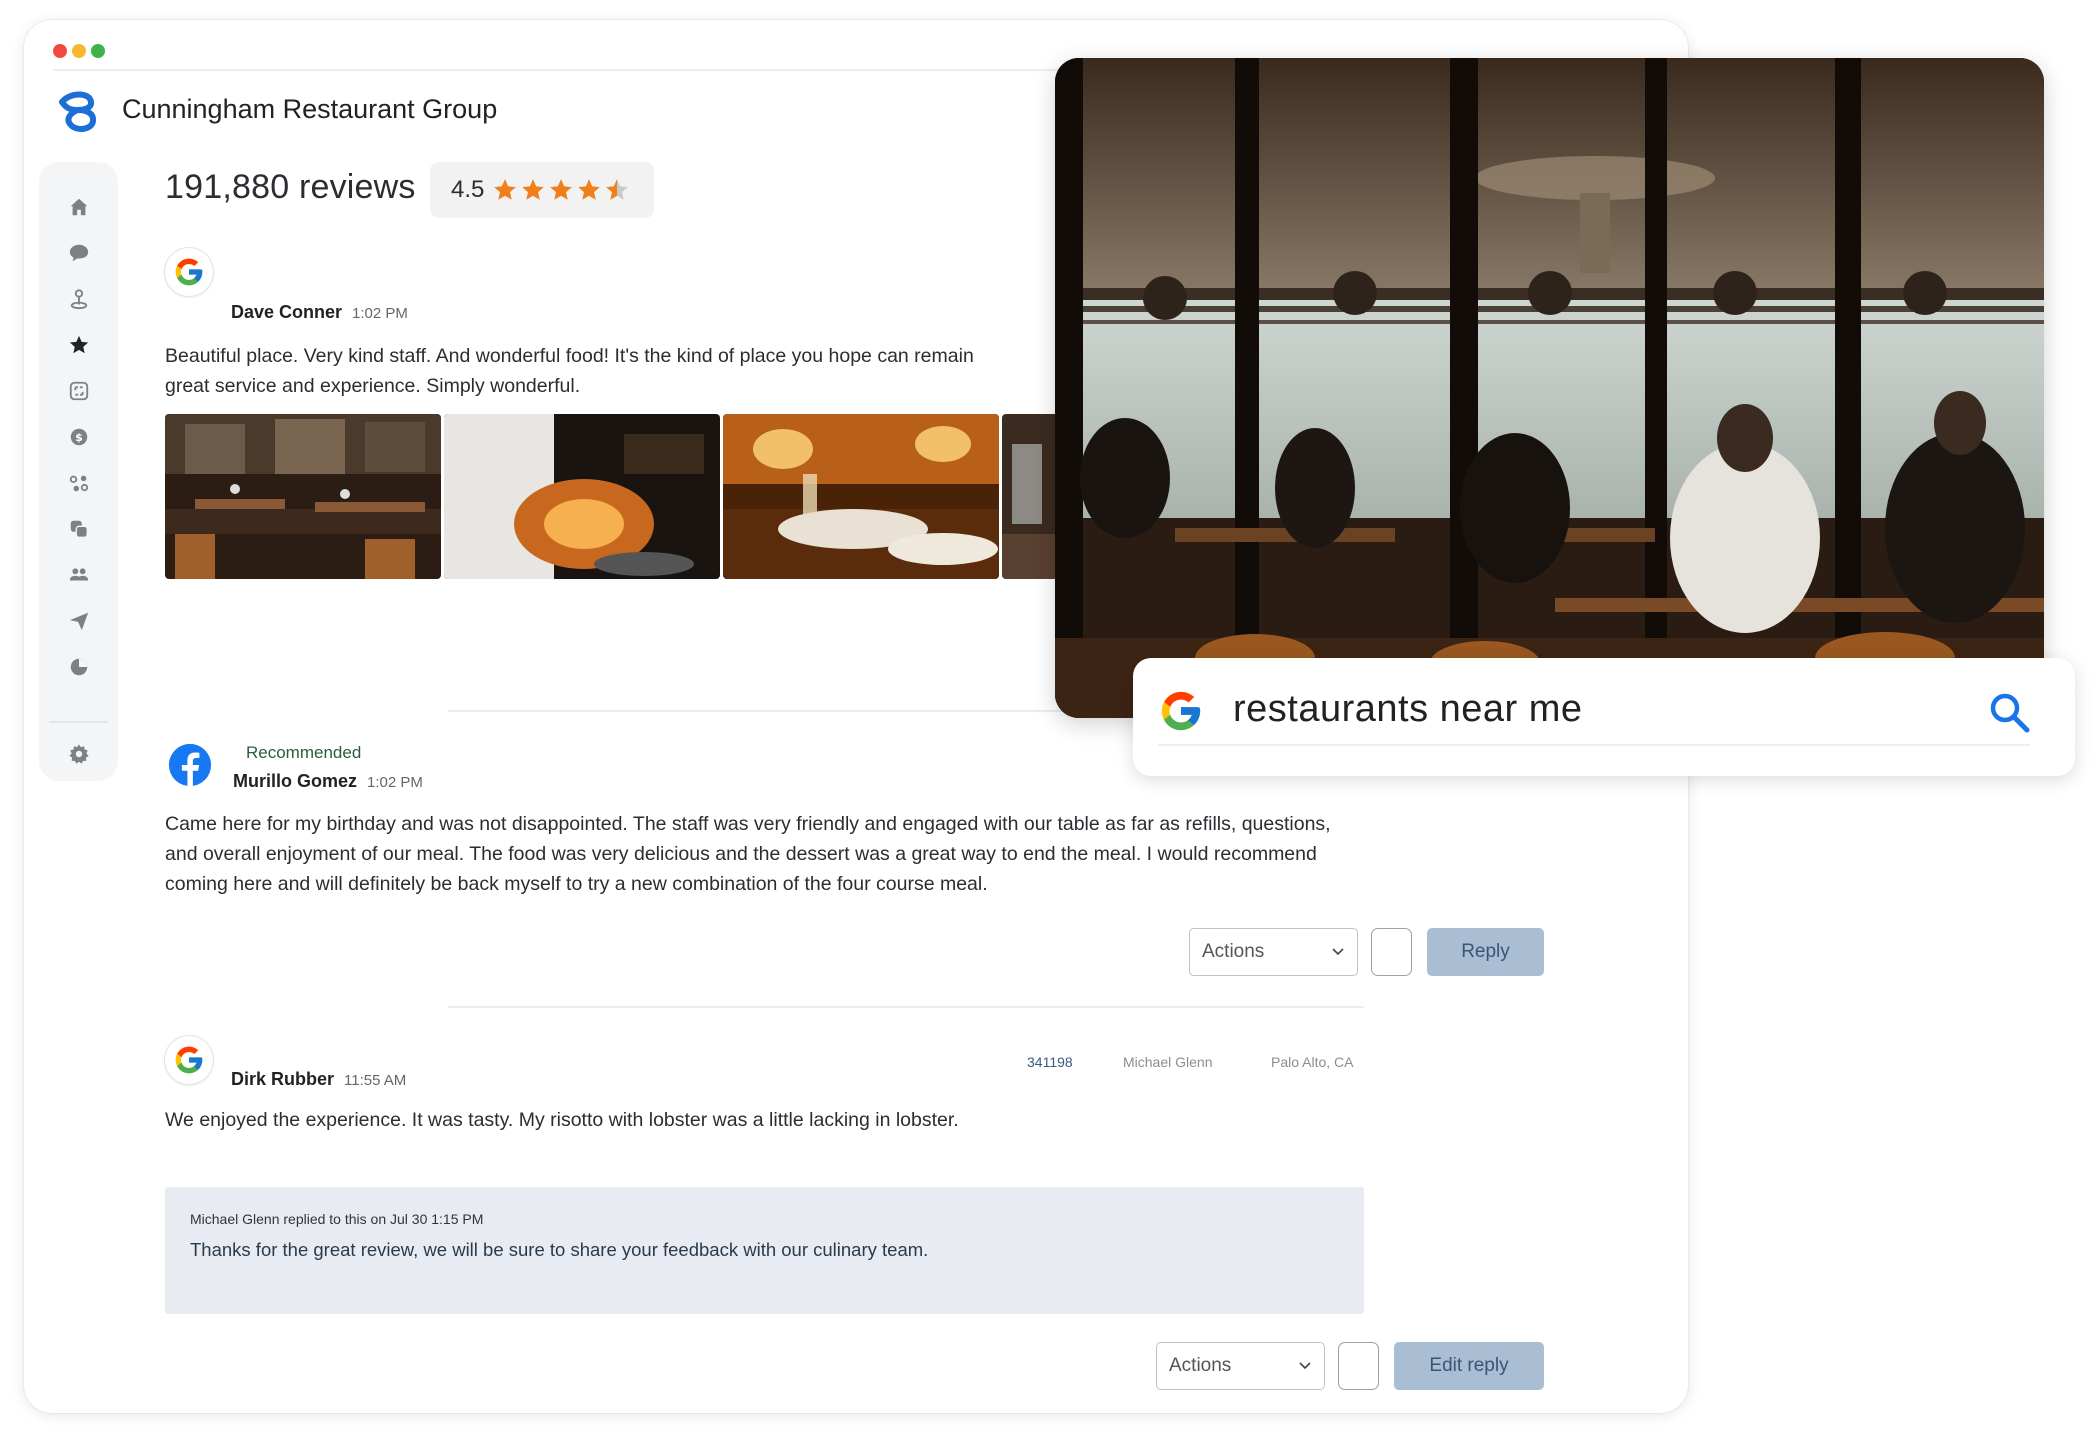  I want to click on window-controls, so click(79, 51).